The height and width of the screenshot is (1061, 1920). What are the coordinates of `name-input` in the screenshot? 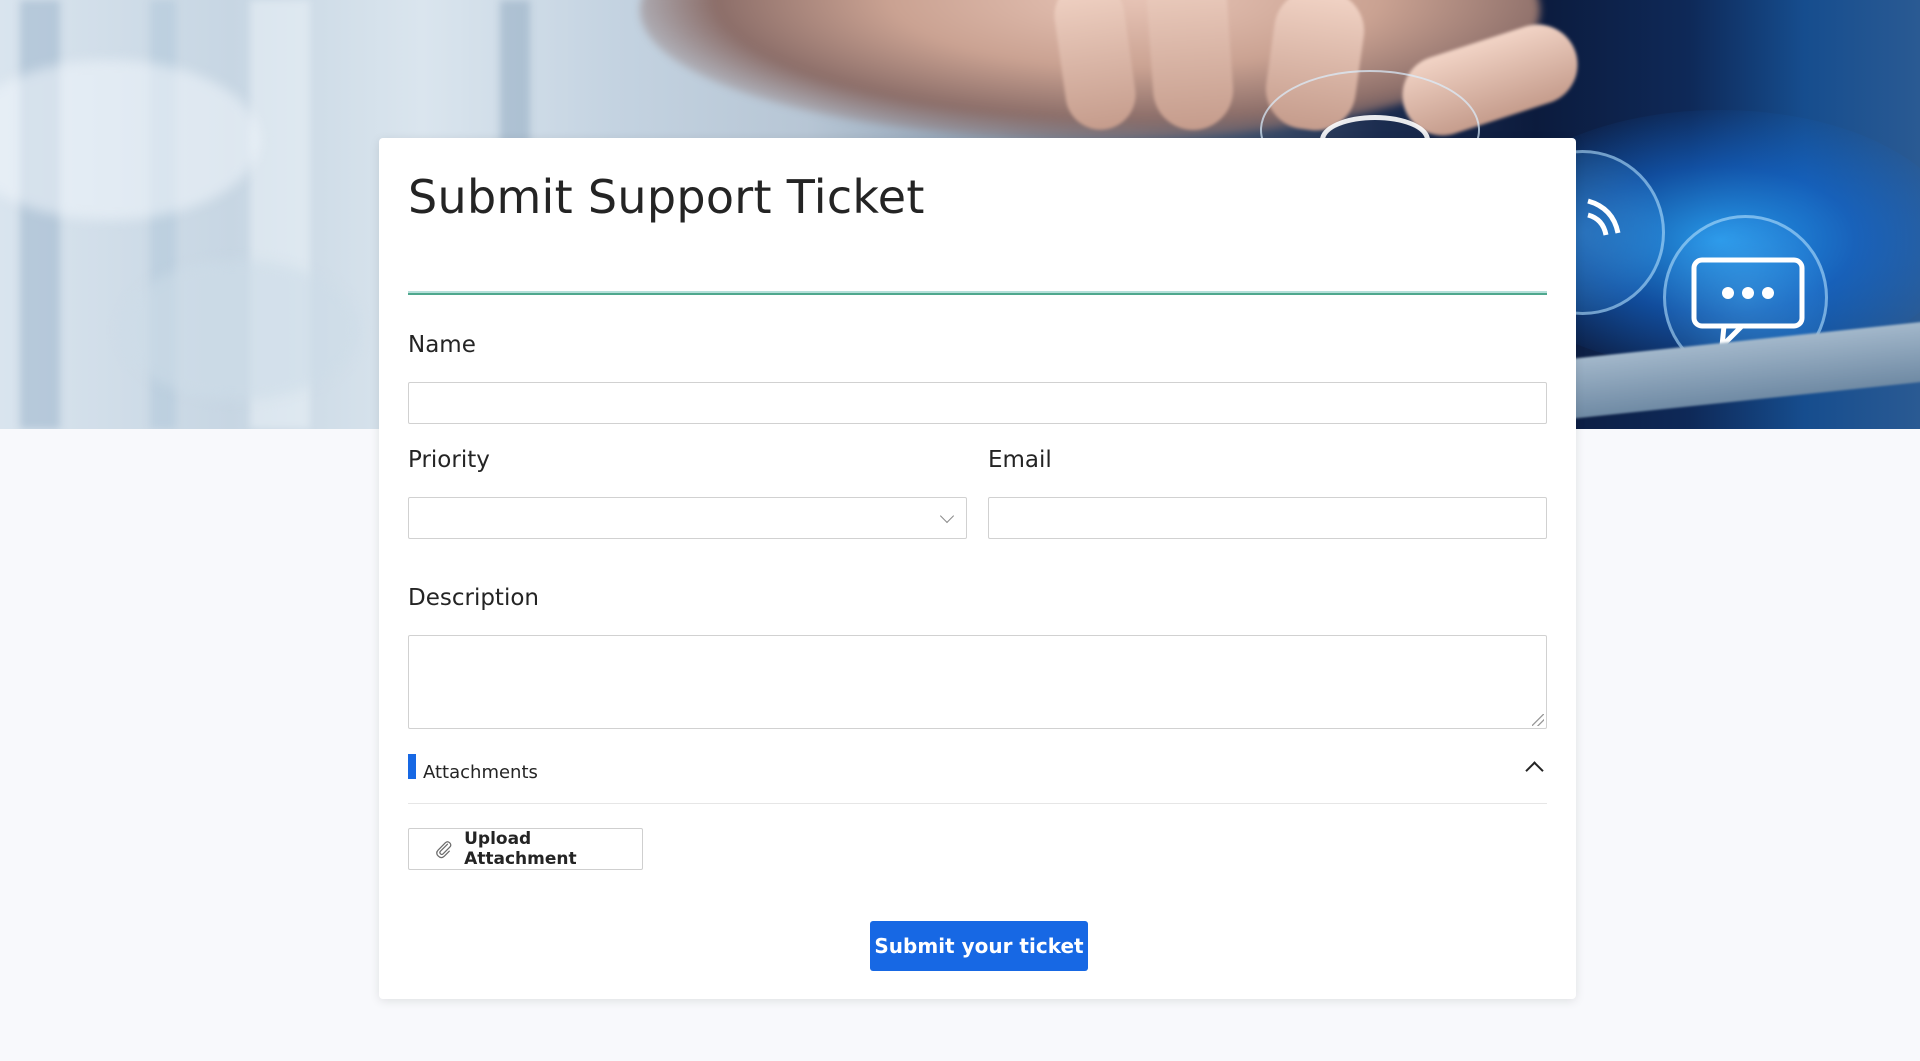 It's located at (977, 403).